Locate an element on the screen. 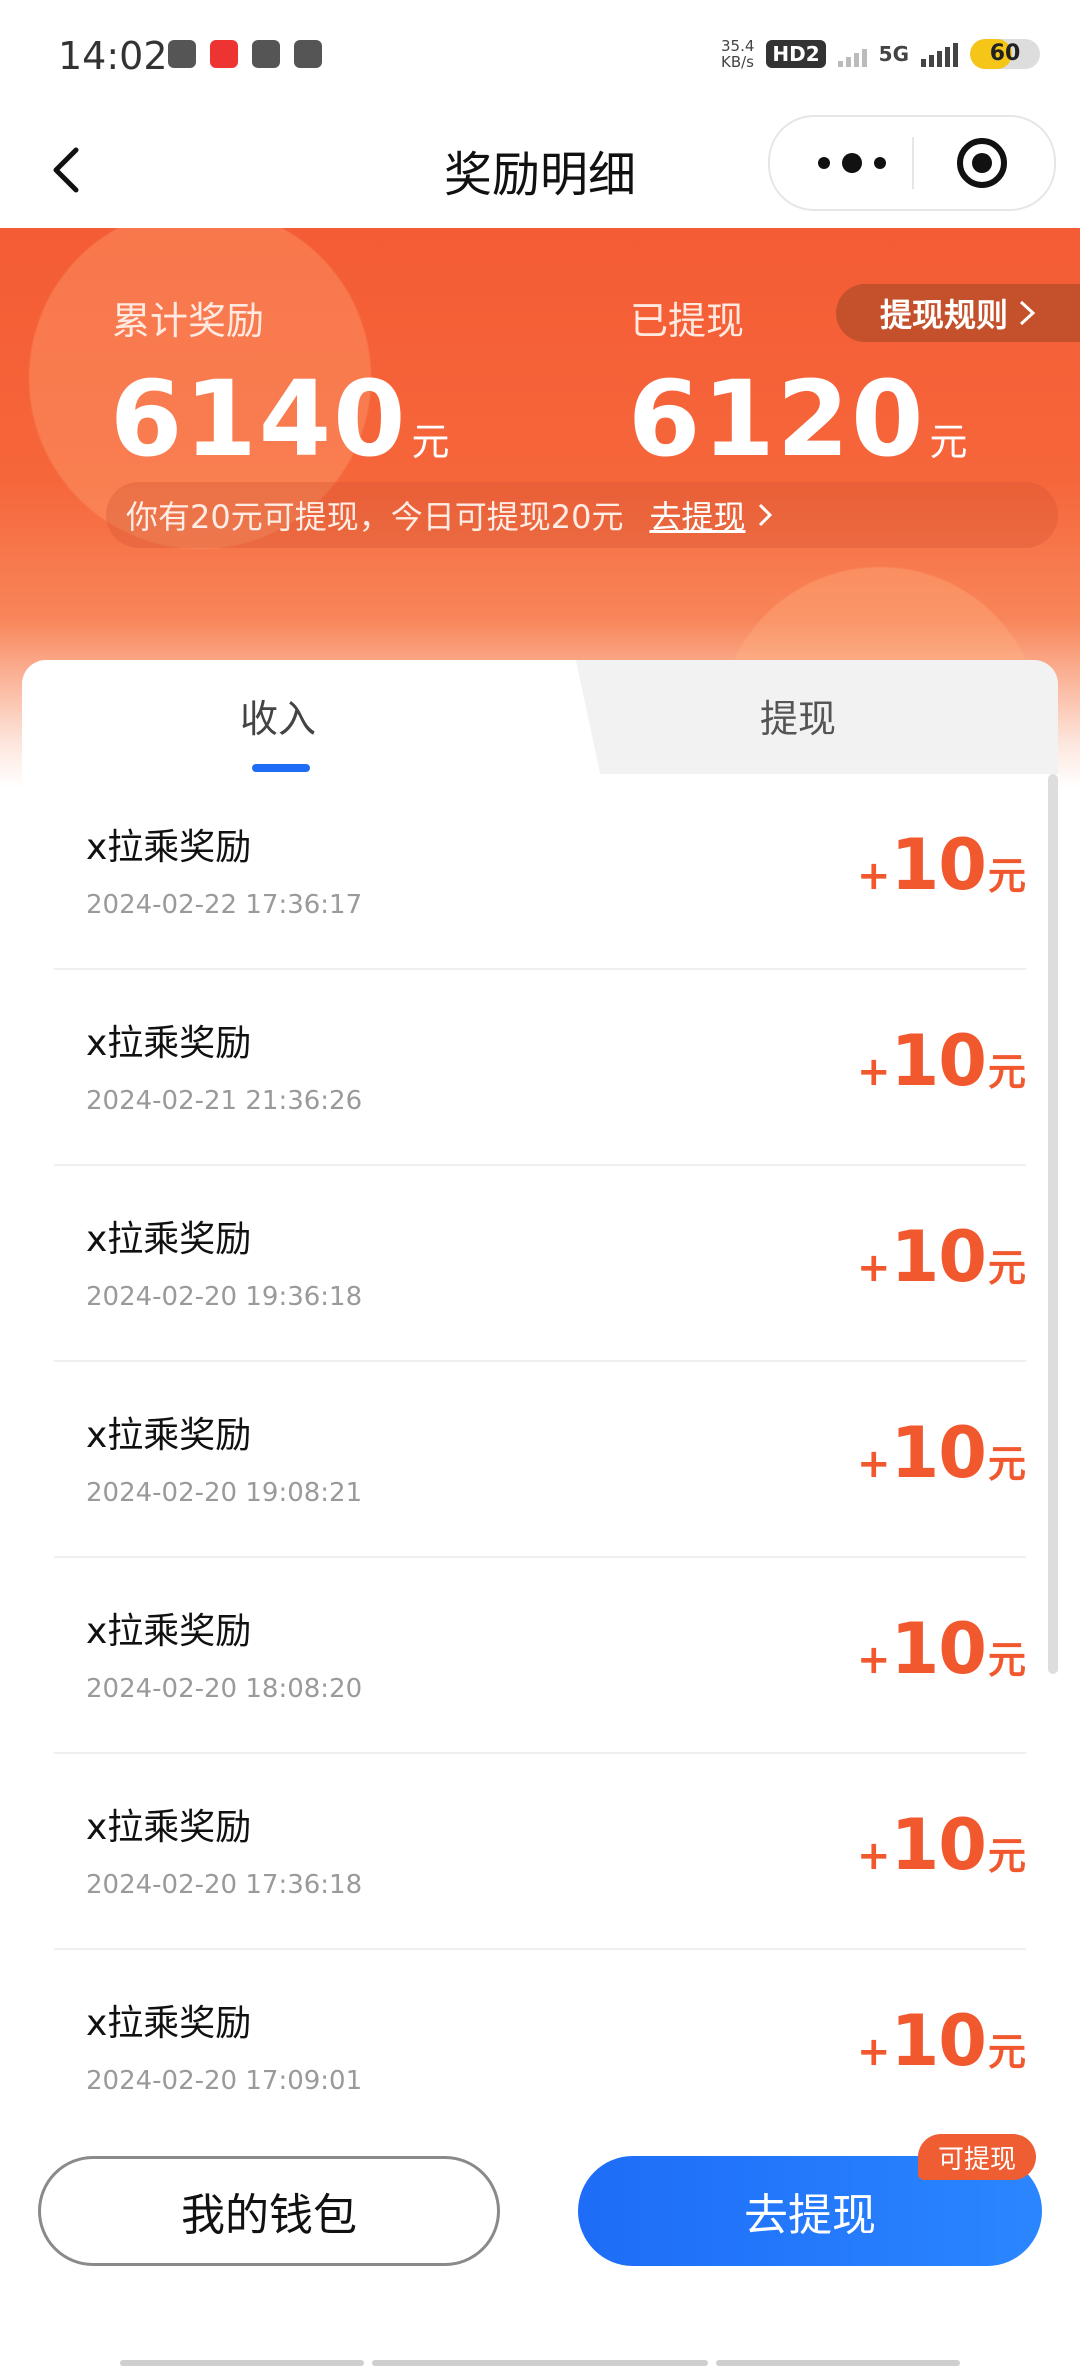  battery-level: 60 is located at coordinates (1005, 53).